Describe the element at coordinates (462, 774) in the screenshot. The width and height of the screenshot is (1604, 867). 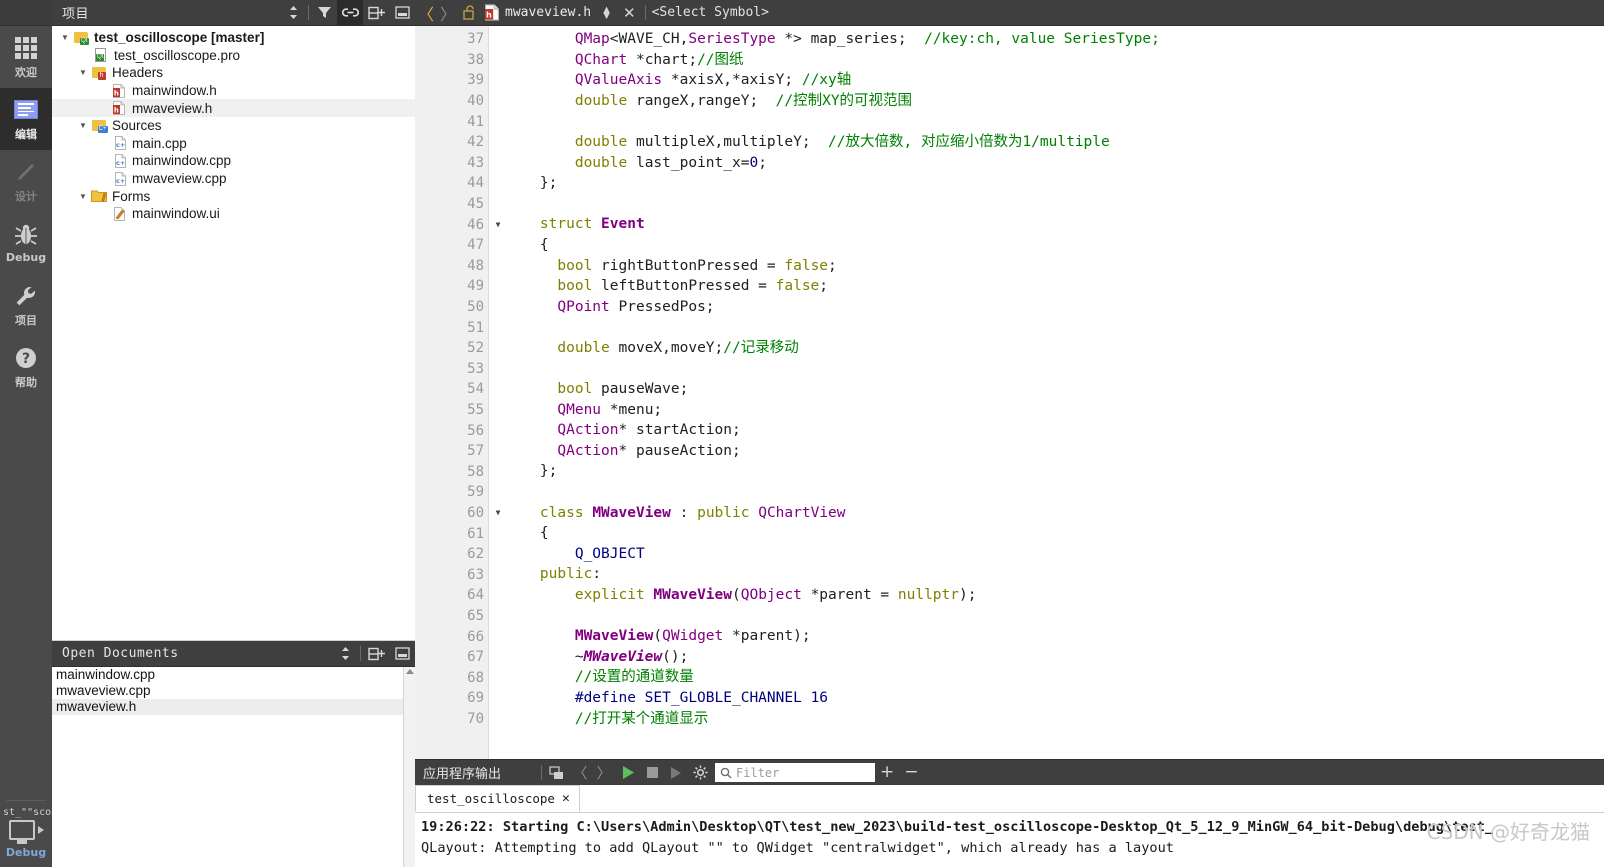
I see `output-pane-title: 应用程序输出` at that location.